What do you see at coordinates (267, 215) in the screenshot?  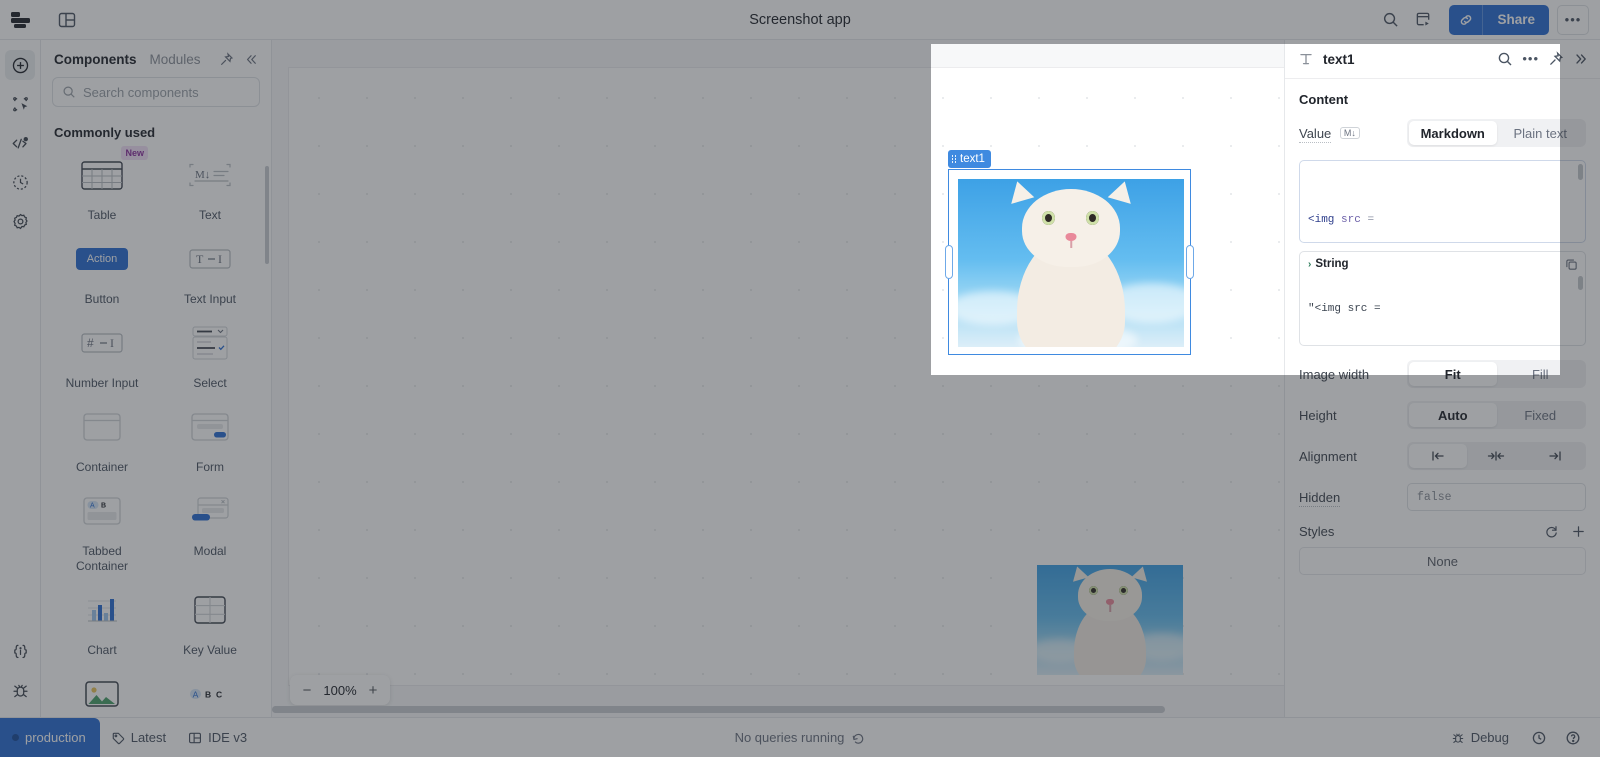 I see `components-scrollbar` at bounding box center [267, 215].